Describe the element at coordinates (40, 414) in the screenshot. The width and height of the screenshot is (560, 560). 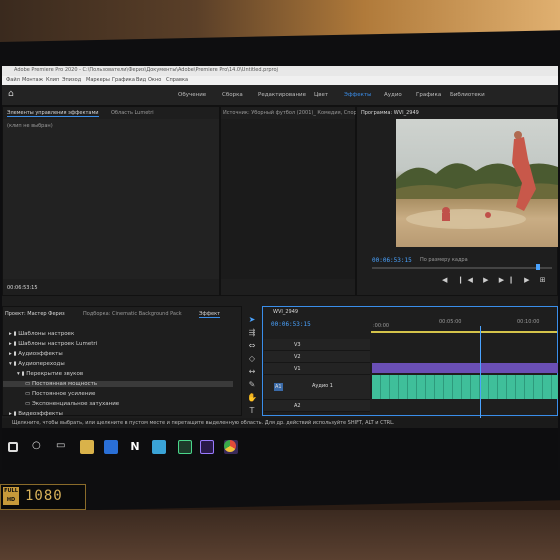
I see `tree-item-label: Видеоэффекты` at that location.